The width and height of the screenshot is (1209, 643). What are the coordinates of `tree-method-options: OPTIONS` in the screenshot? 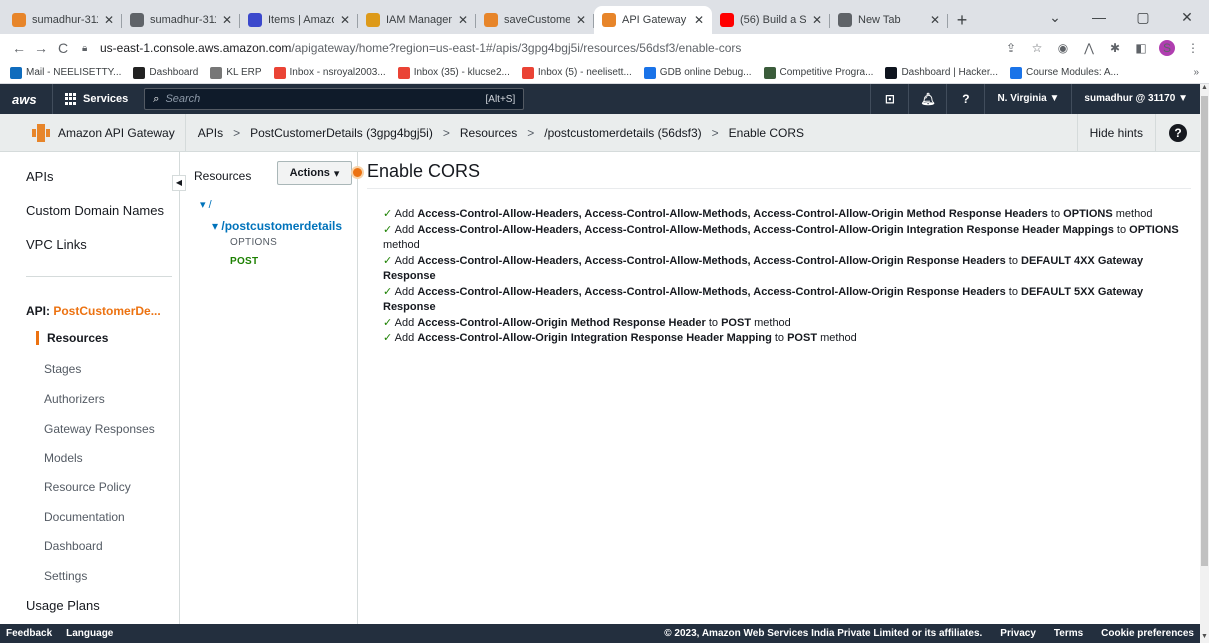 It's located at (253, 242).